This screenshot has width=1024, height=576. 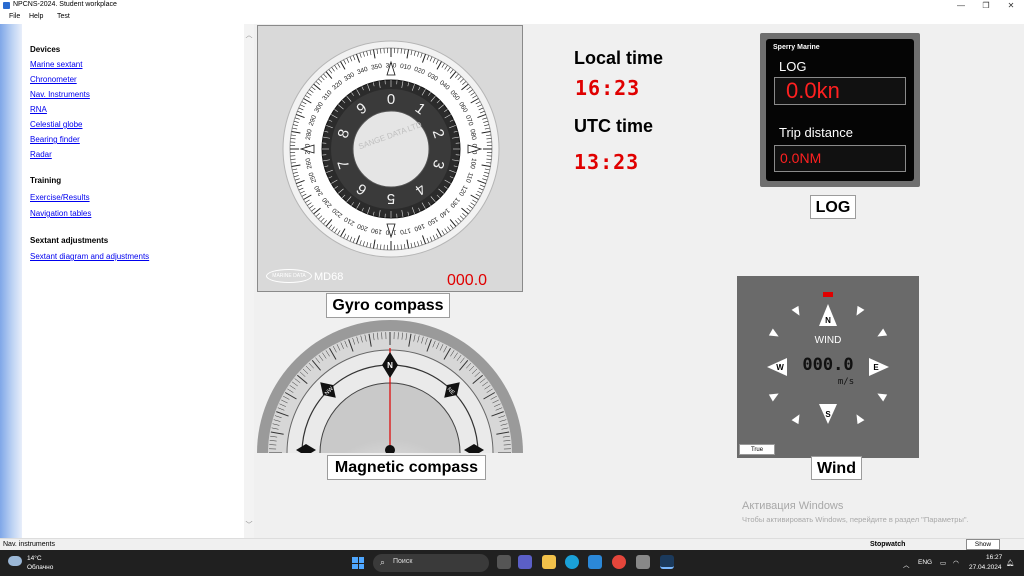 I want to click on show-stopwatch-button: Show, so click(x=983, y=544).